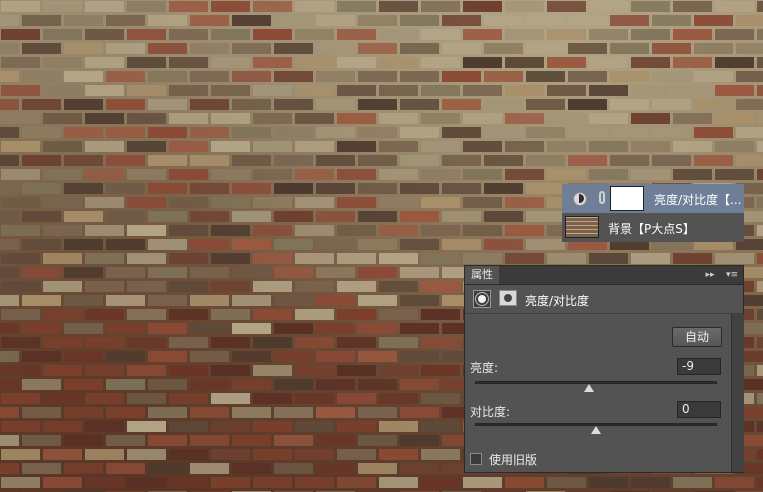  Describe the element at coordinates (627, 198) in the screenshot. I see `layer-mask-thumbnail` at that location.